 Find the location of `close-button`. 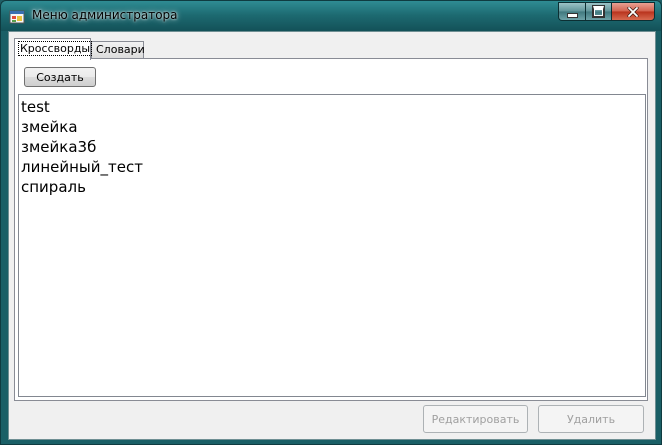

close-button is located at coordinates (633, 11).